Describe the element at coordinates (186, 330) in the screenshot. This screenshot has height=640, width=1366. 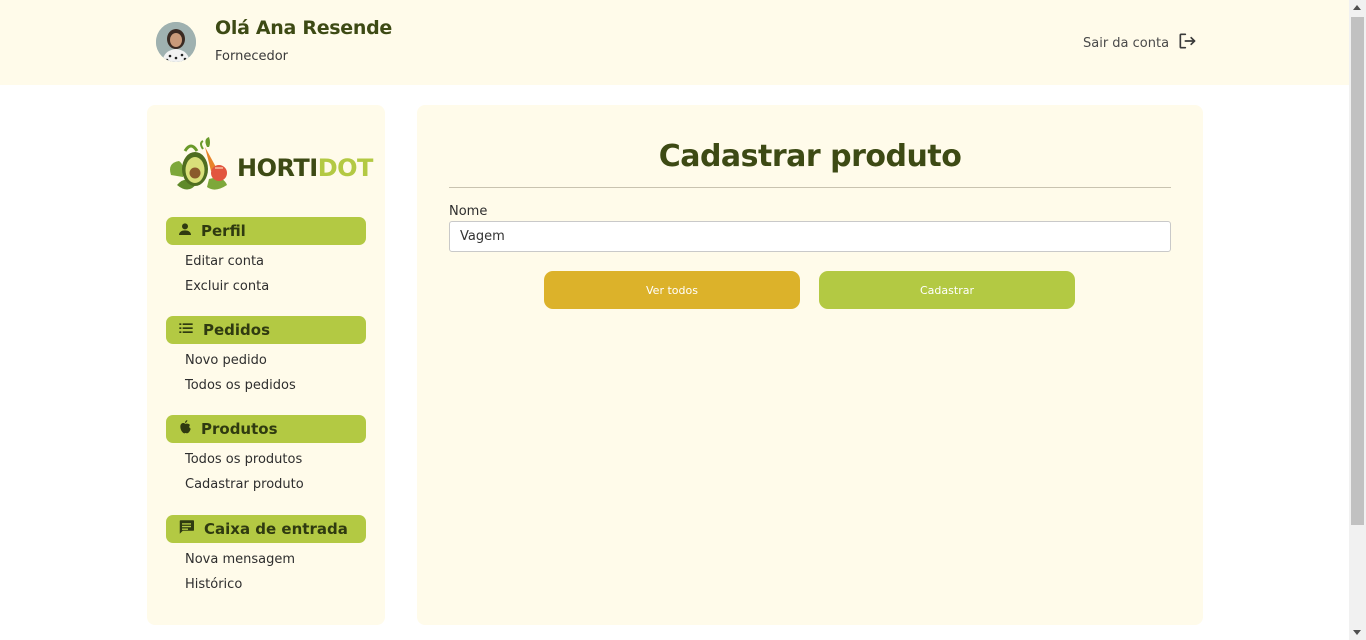
I see `list-icon` at that location.